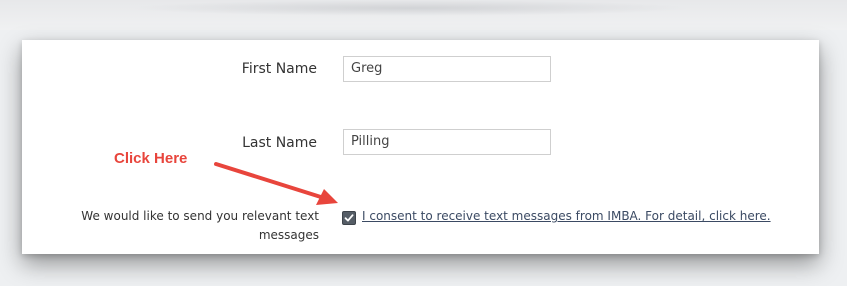 Image resolution: width=847 pixels, height=286 pixels. Describe the element at coordinates (447, 69) in the screenshot. I see `first-name-input: Greg` at that location.